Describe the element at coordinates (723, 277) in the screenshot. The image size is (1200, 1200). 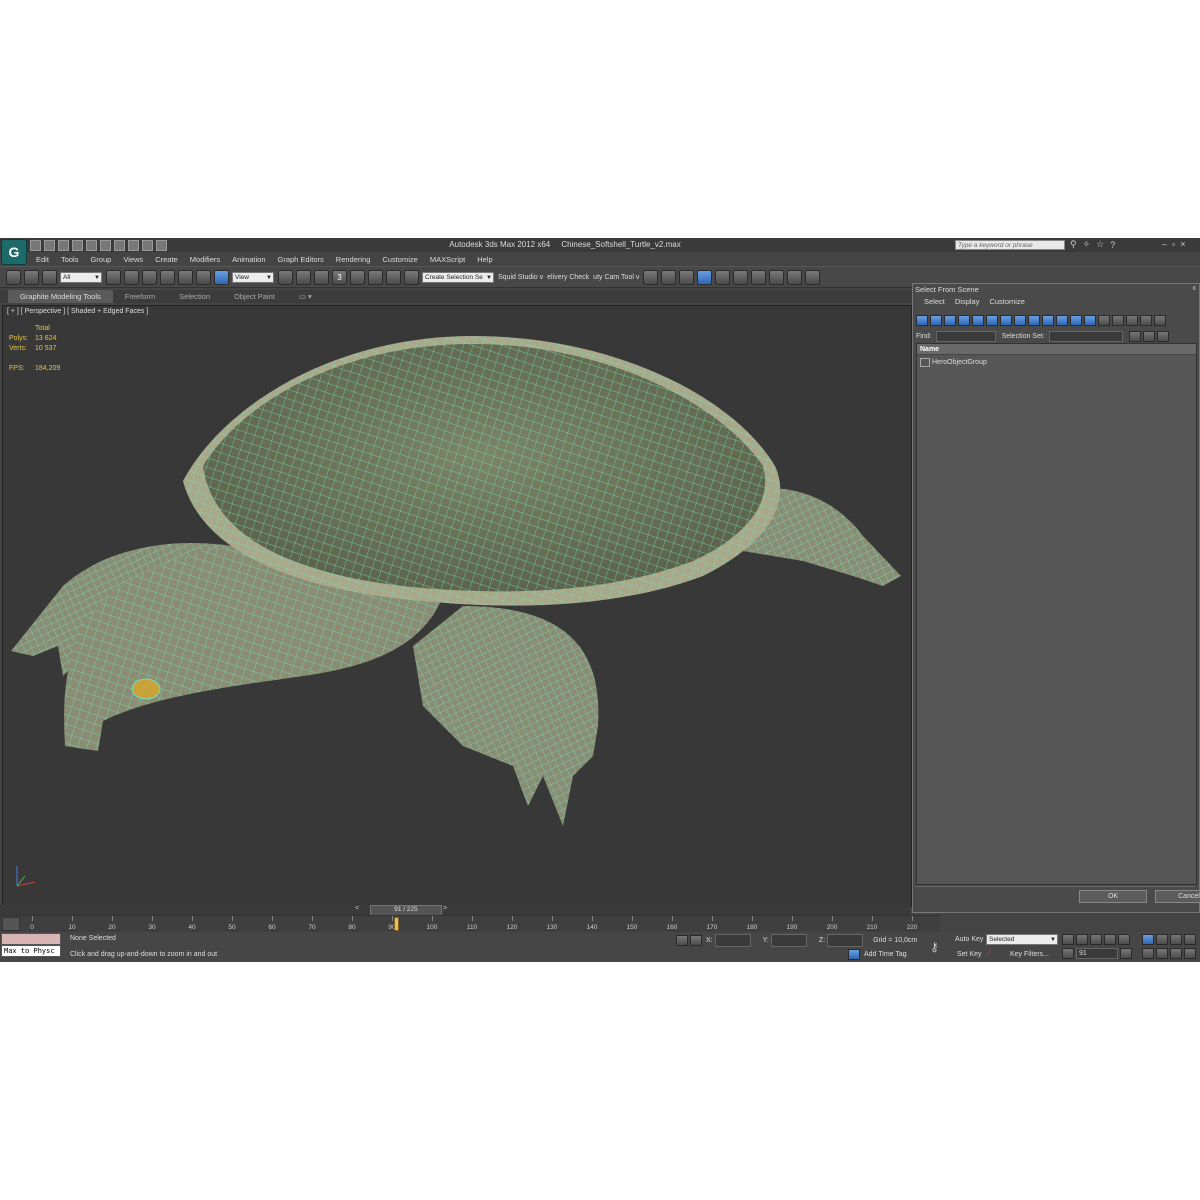
I see `curve-editor-icon` at that location.